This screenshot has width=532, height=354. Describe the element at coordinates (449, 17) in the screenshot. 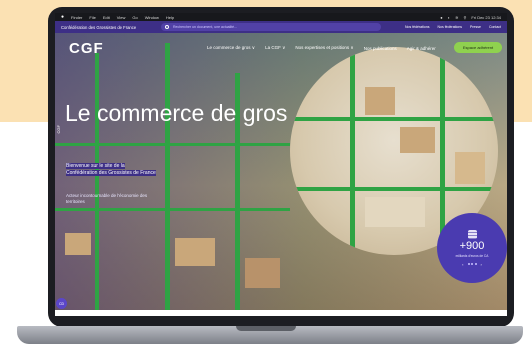

I see `status-icon-2: ◐` at that location.